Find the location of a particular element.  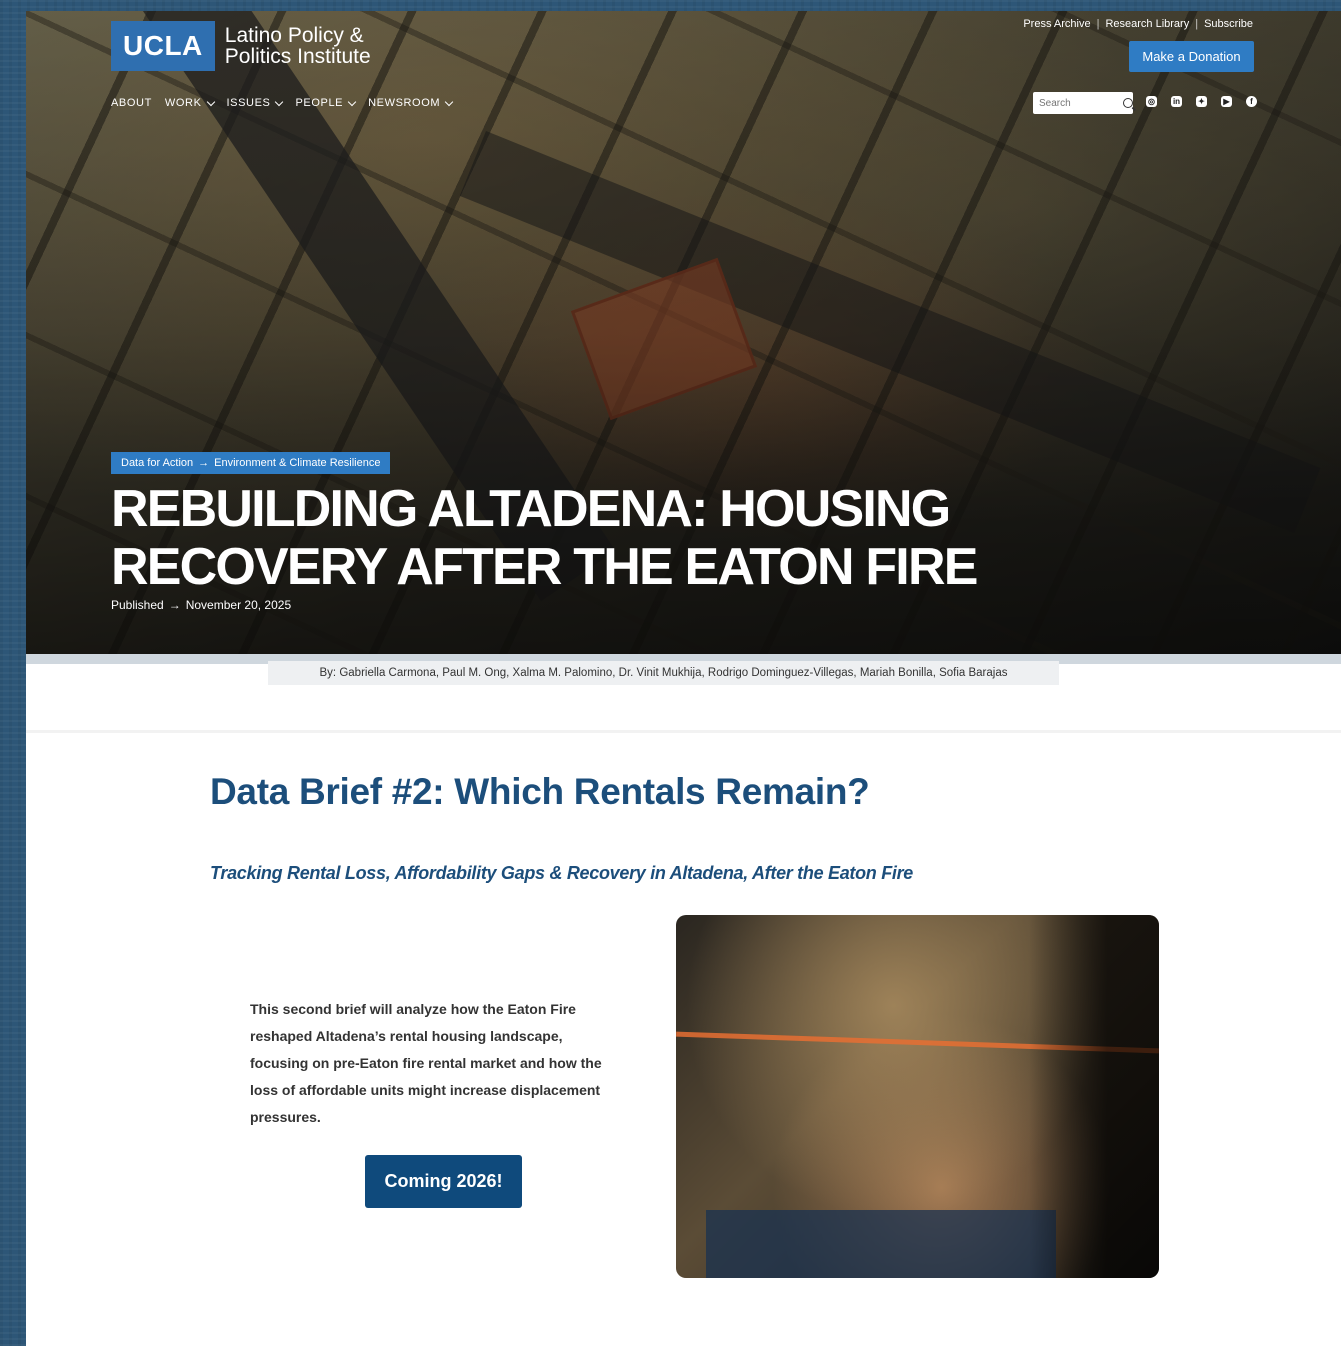

linkedin-icon: in is located at coordinates (1176, 101).